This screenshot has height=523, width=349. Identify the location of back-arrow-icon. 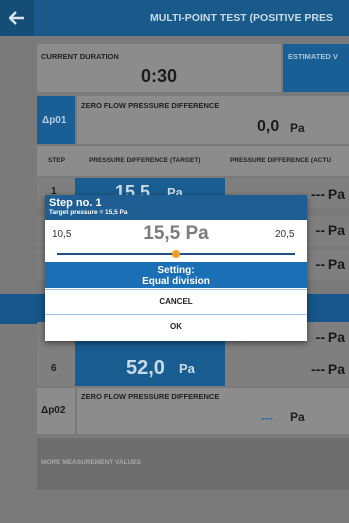
(16, 18).